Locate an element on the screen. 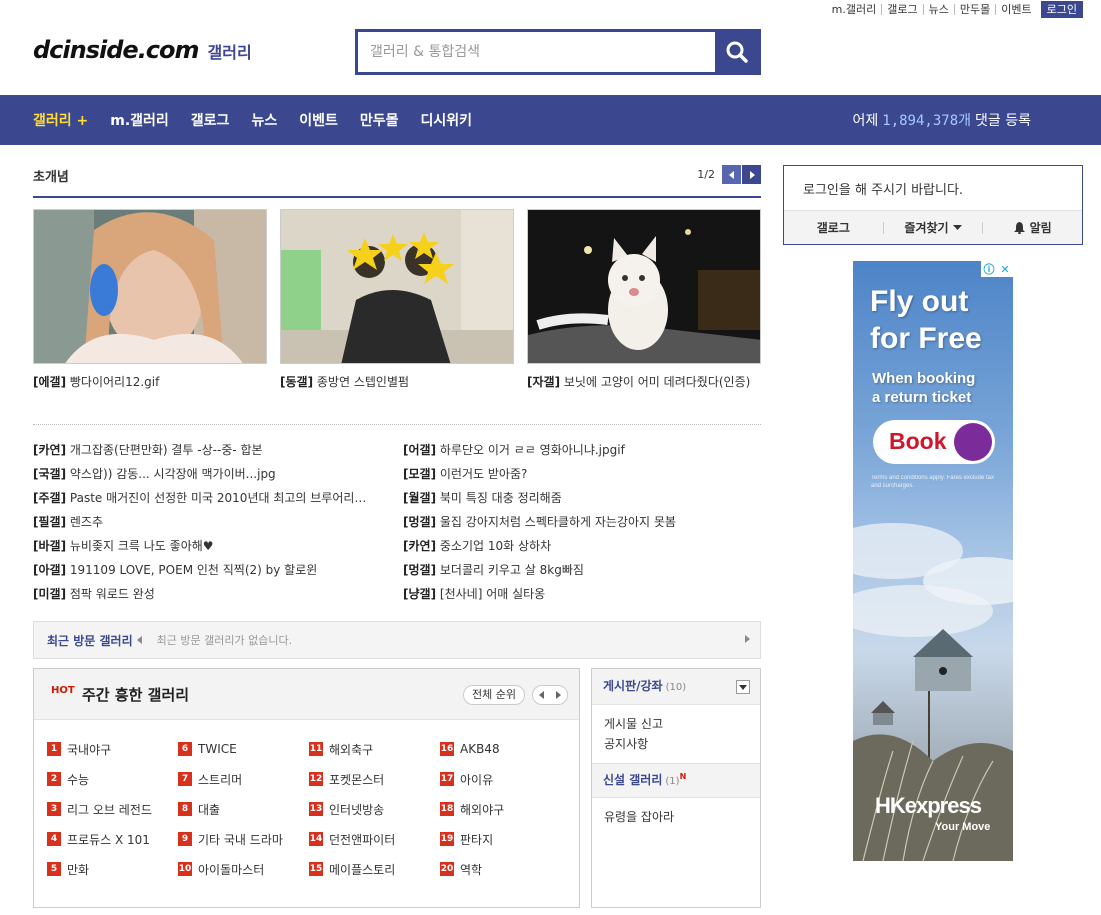 The width and height of the screenshot is (1101, 915). notification-button: 알림 is located at coordinates (1032, 227).